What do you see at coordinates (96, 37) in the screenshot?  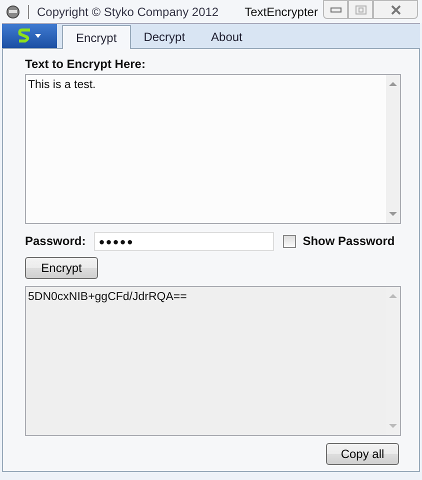 I see `tab: Encrypt` at bounding box center [96, 37].